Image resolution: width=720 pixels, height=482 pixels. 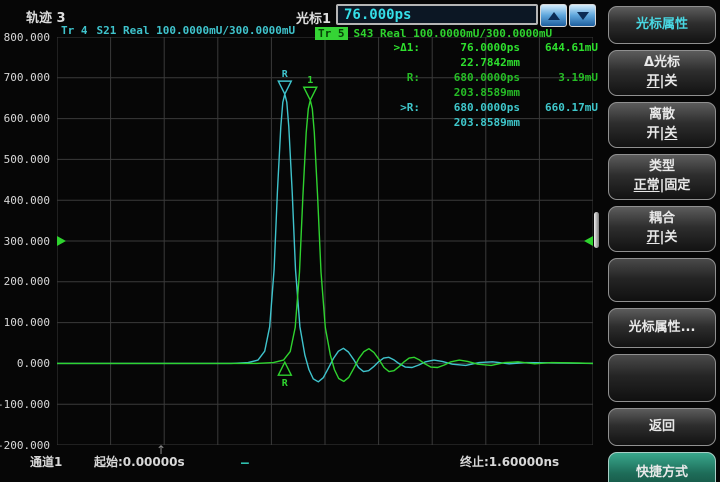 What do you see at coordinates (661, 219) in the screenshot?
I see `softkey-label-line: 耦合` at bounding box center [661, 219].